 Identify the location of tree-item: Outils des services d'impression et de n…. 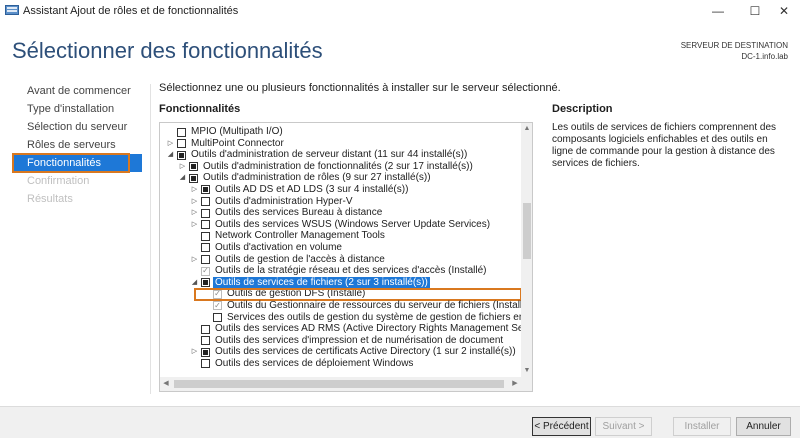
(338, 341).